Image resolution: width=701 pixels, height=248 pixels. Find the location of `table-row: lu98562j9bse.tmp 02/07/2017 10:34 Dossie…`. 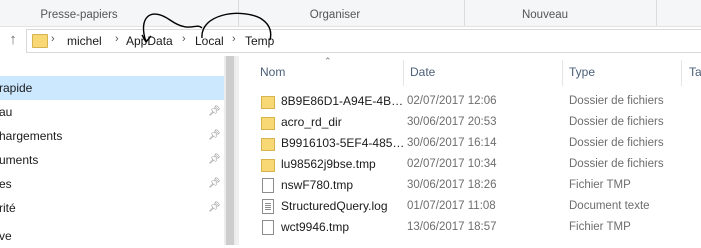

table-row: lu98562j9bse.tmp 02/07/2017 10:34 Dossie… is located at coordinates (479, 164).